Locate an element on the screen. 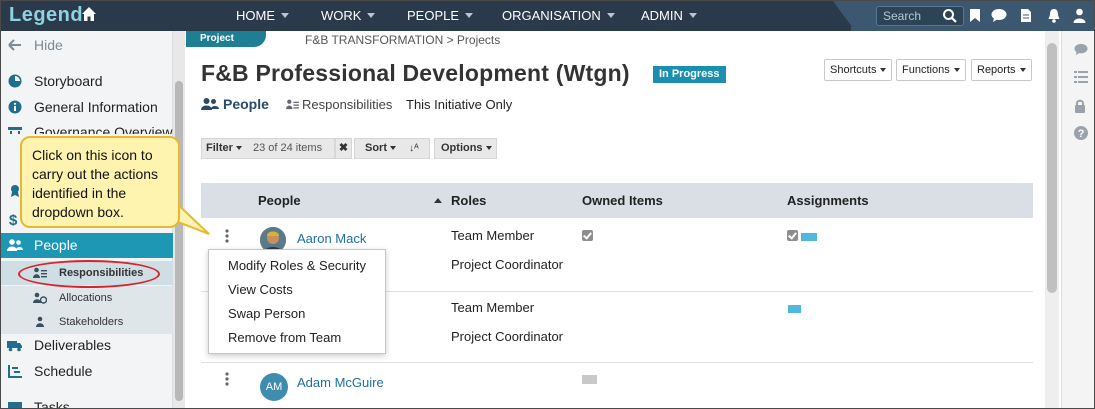 This screenshot has height=409, width=1095. column-header-assignments: Assignments is located at coordinates (828, 200).